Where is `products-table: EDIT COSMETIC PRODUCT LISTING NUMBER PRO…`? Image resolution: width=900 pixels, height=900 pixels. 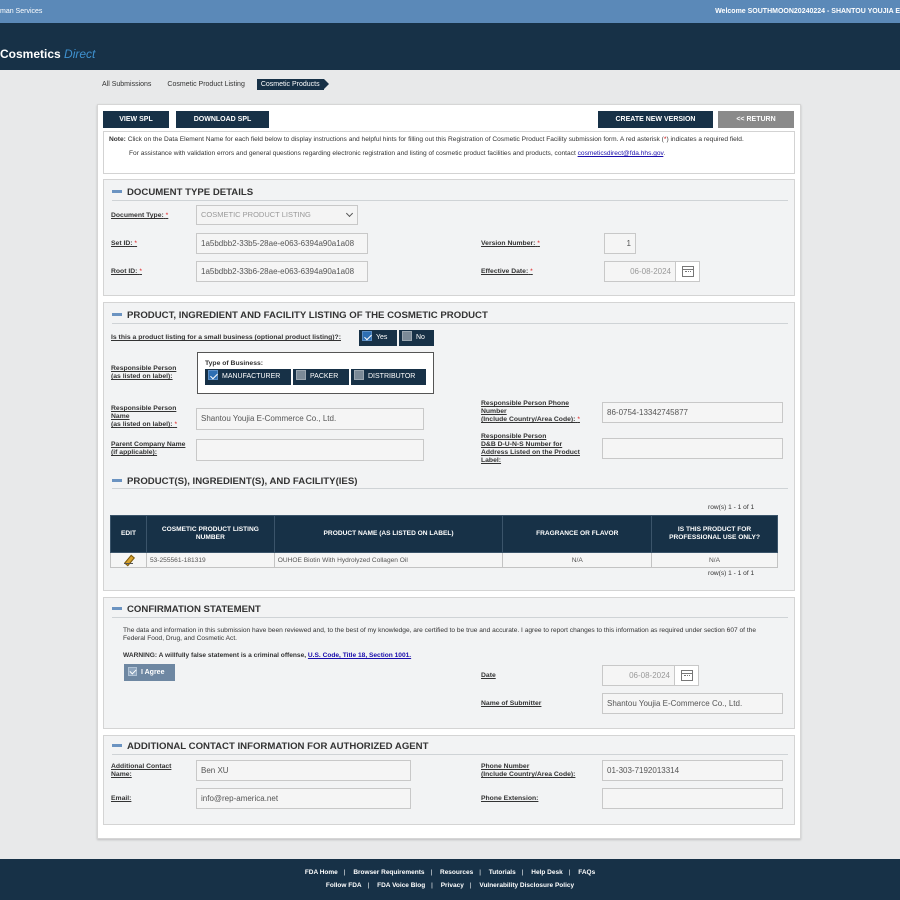
products-table: EDIT COSMETIC PRODUCT LISTING NUMBER PRO… is located at coordinates (444, 541).